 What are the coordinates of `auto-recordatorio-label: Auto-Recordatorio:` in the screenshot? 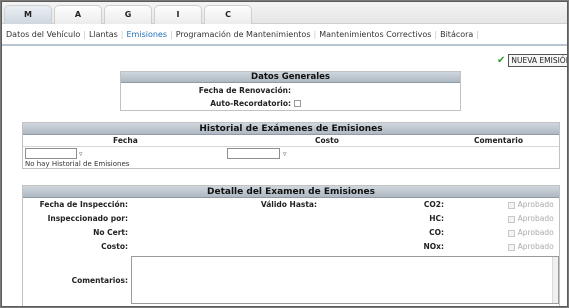 It's located at (250, 103).